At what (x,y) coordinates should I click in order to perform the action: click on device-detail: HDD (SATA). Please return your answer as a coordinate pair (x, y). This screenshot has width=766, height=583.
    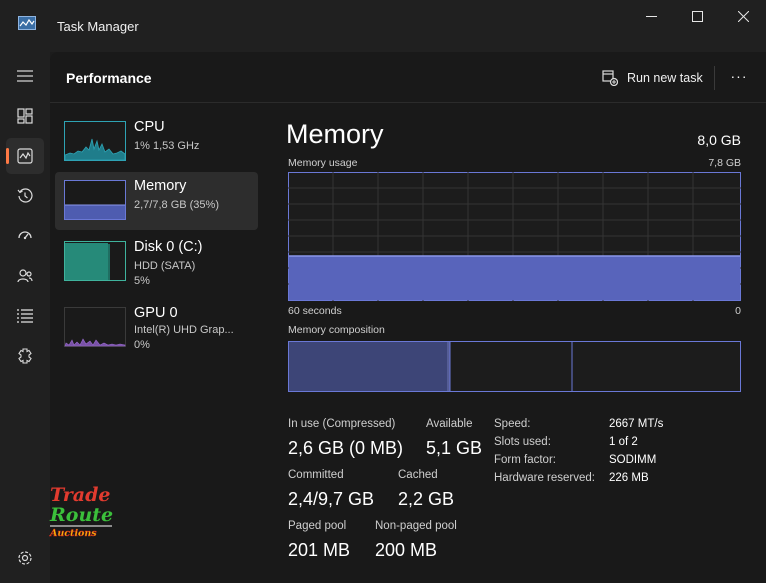
    Looking at the image, I should click on (165, 266).